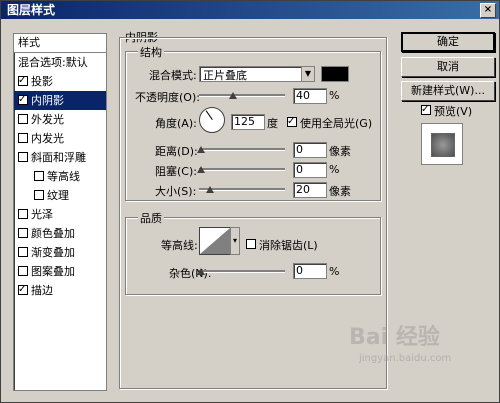 This screenshot has width=500, height=403. What do you see at coordinates (225, 75) in the screenshot?
I see `blend-mode-value: 正片叠底` at bounding box center [225, 75].